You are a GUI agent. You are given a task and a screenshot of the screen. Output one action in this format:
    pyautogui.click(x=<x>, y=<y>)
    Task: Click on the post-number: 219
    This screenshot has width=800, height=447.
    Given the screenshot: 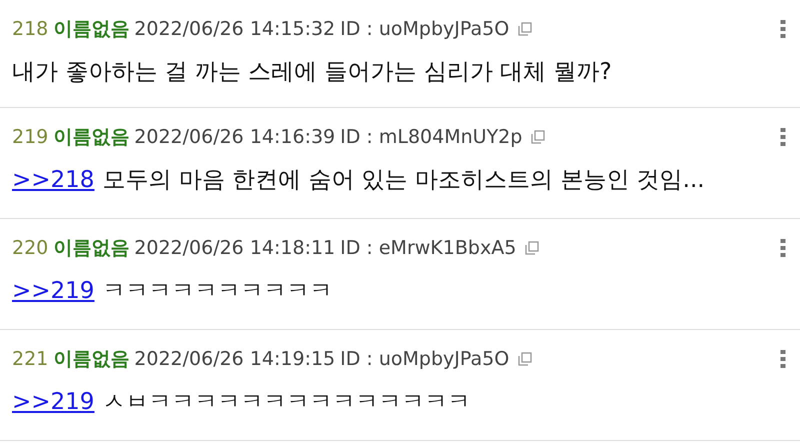 What is the action you would take?
    pyautogui.click(x=30, y=137)
    